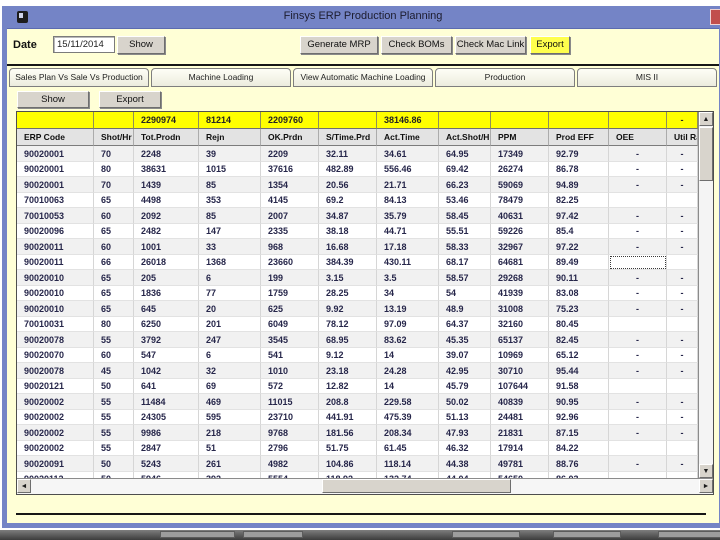  I want to click on cell: 60, so click(114, 216).